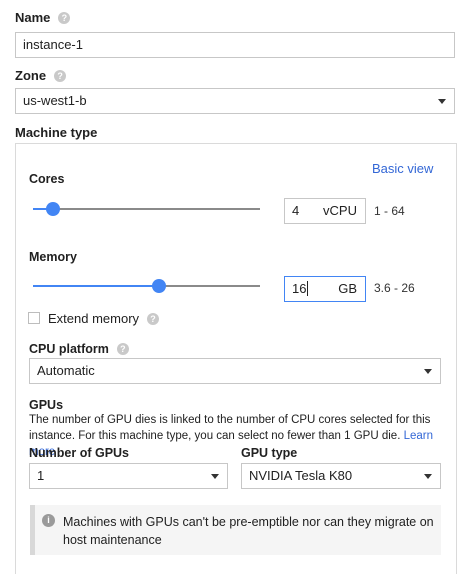 This screenshot has height=574, width=472. Describe the element at coordinates (308, 288) in the screenshot. I see `text-cursor` at that location.